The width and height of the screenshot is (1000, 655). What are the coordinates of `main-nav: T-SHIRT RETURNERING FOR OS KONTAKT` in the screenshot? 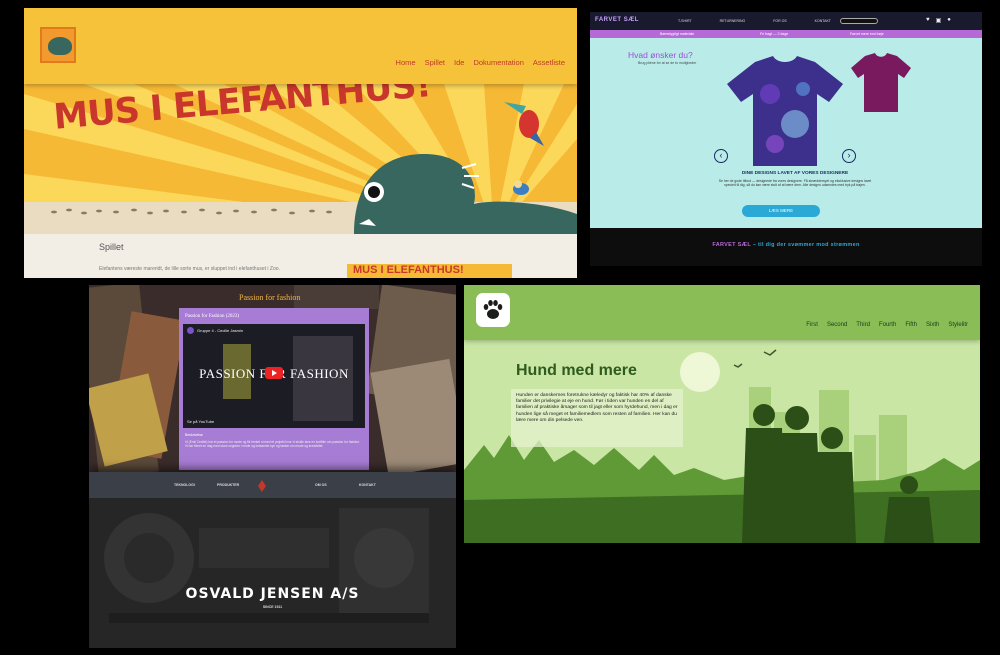 It's located at (754, 21).